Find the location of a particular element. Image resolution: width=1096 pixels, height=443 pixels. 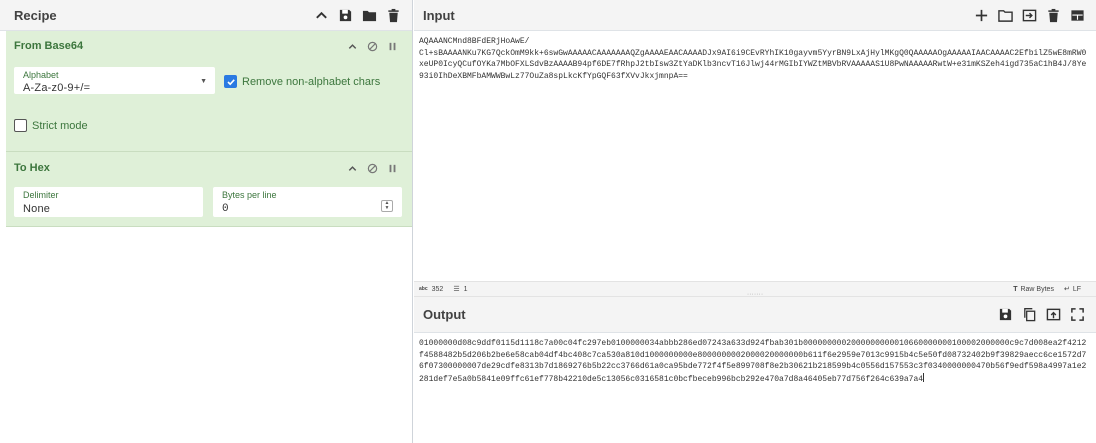

alphabet-select: Alphabet A-Za-z0-9+/= ▼ is located at coordinates (114, 80).